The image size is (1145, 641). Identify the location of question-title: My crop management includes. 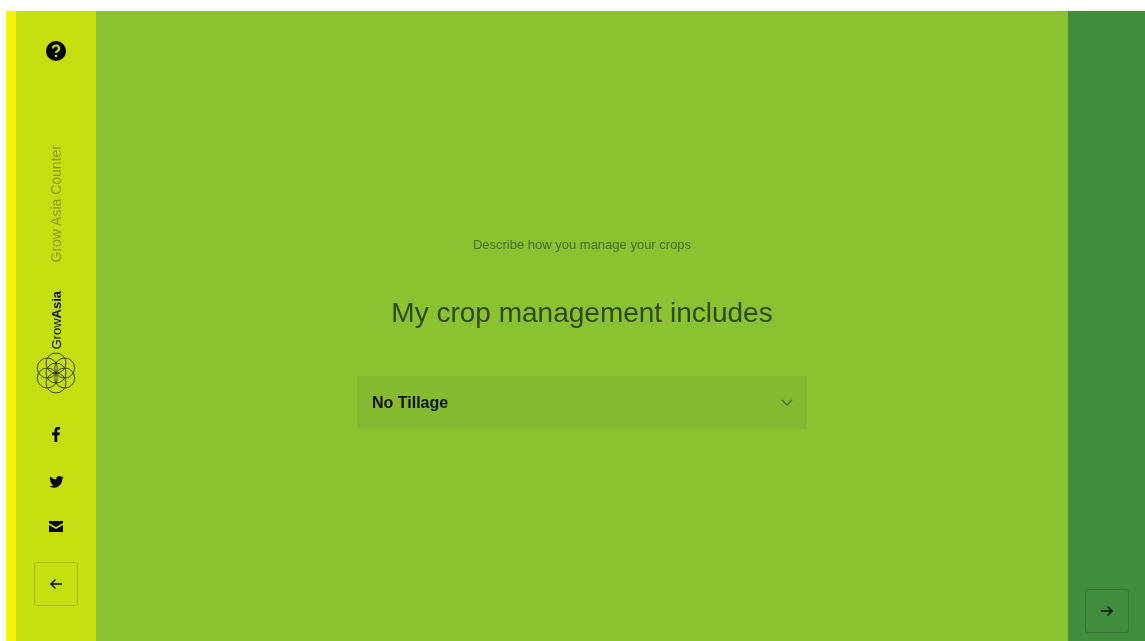
(582, 313).